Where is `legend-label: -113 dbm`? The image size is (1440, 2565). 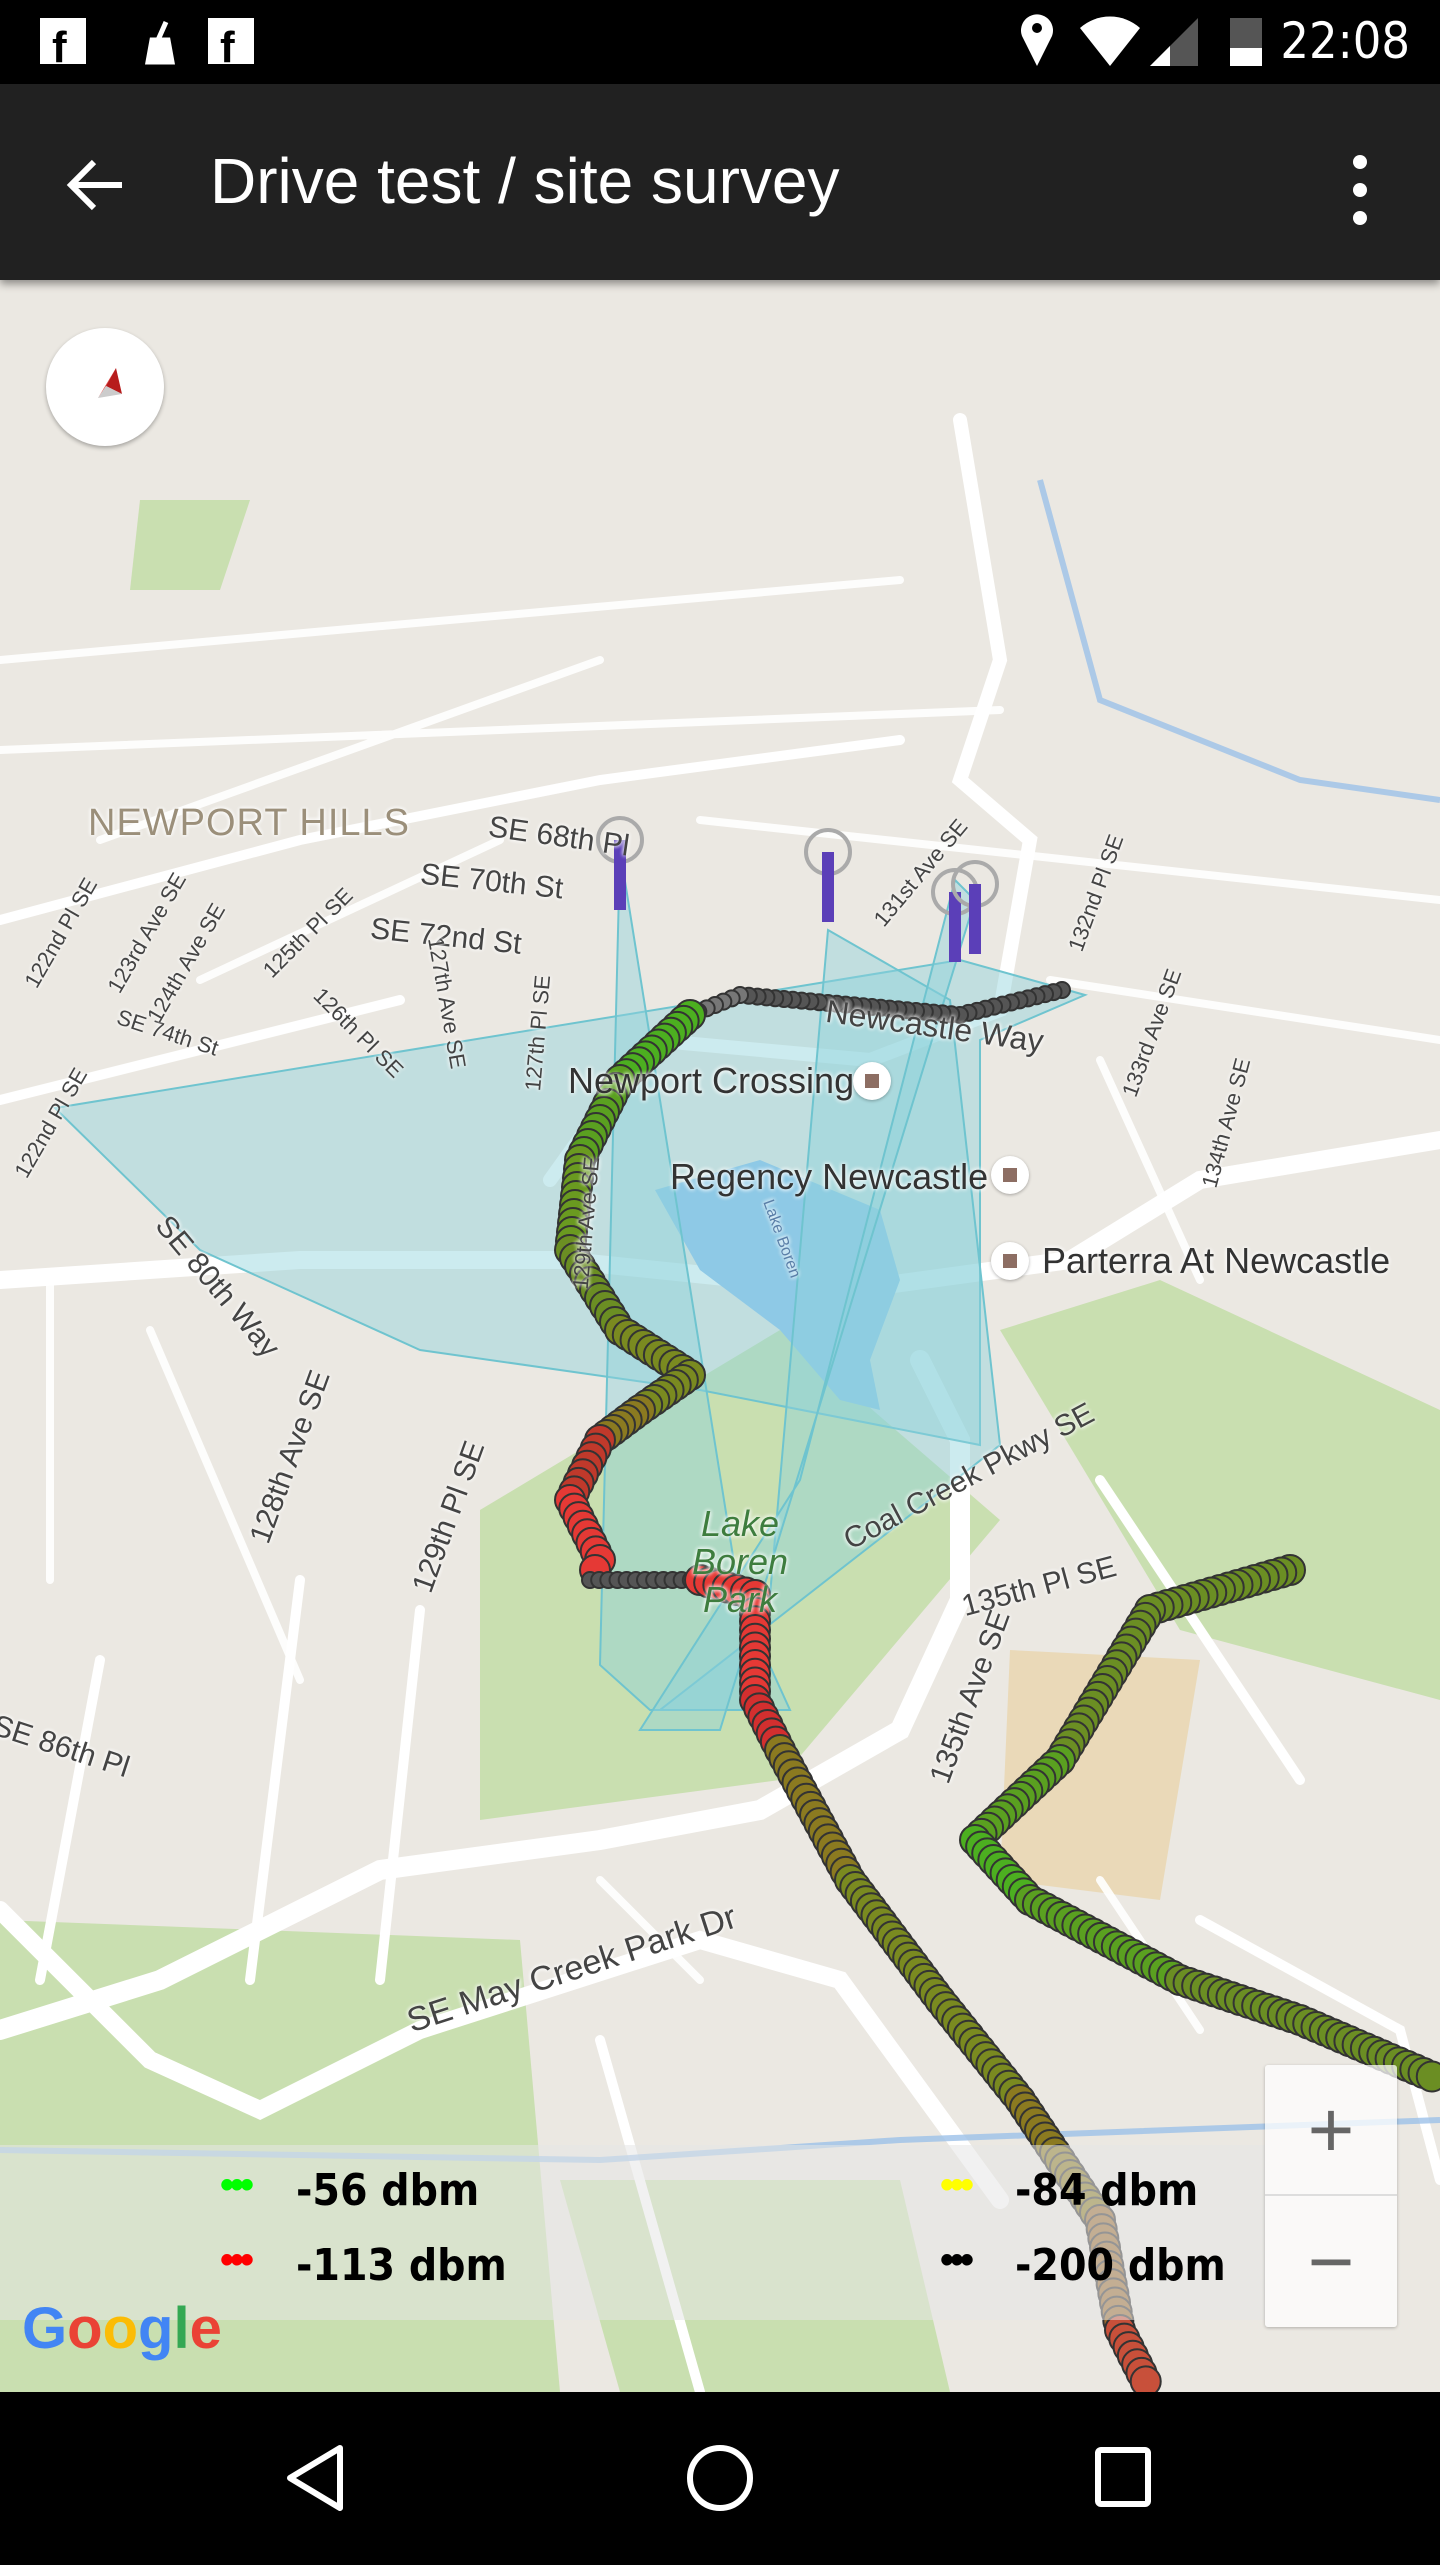
legend-label: -113 dbm is located at coordinates (401, 2265).